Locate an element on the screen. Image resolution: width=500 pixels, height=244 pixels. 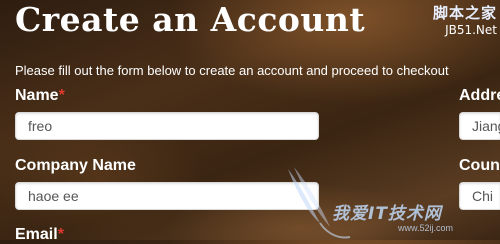
address-label: Addre is located at coordinates (479, 96).